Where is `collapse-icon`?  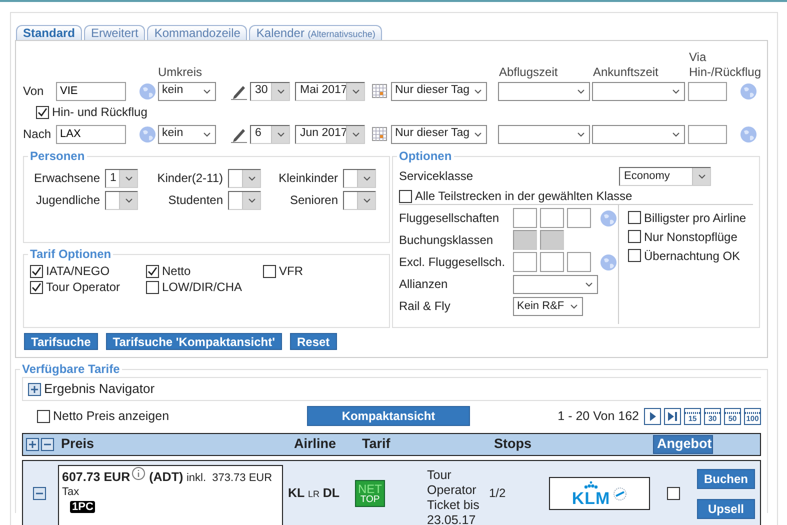 collapse-icon is located at coordinates (39, 493).